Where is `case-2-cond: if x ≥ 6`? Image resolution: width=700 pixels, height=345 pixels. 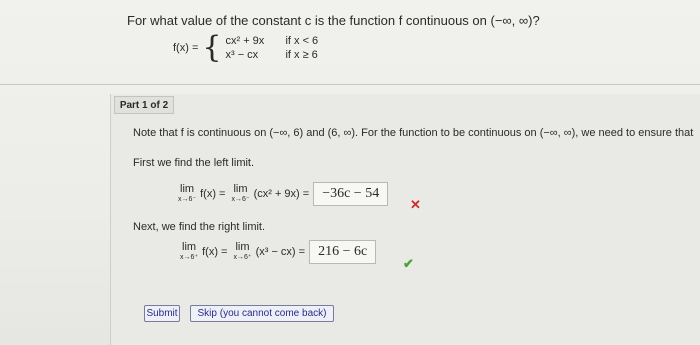 case-2-cond: if x ≥ 6 is located at coordinates (301, 55).